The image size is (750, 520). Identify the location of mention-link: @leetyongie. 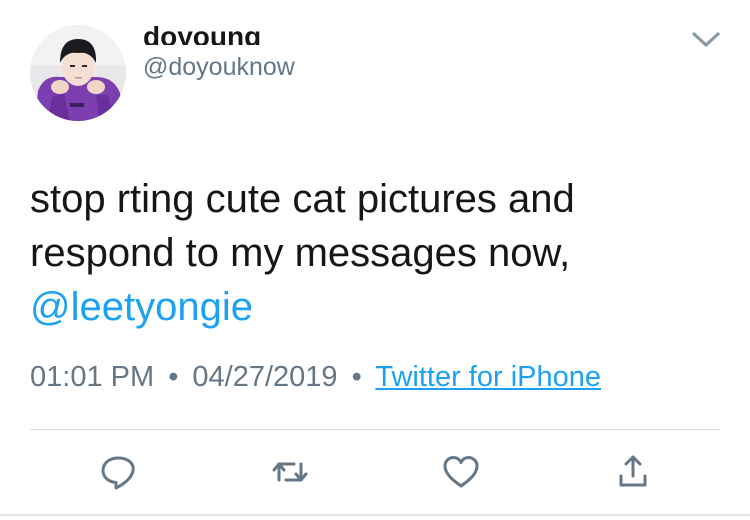
(141, 307).